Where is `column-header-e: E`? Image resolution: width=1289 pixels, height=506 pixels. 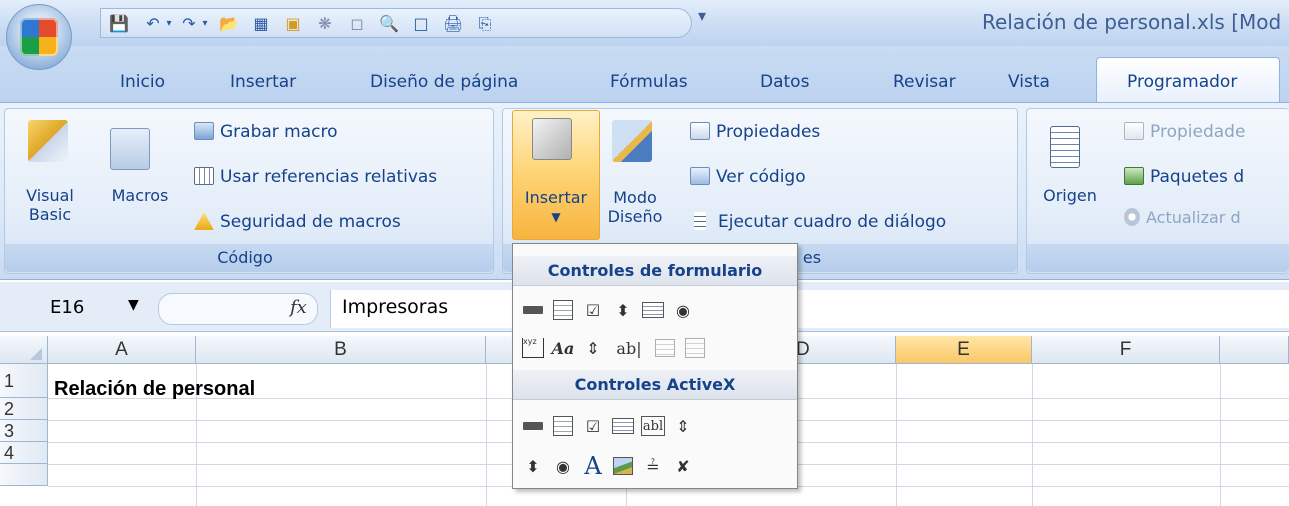
column-header-e: E is located at coordinates (964, 350).